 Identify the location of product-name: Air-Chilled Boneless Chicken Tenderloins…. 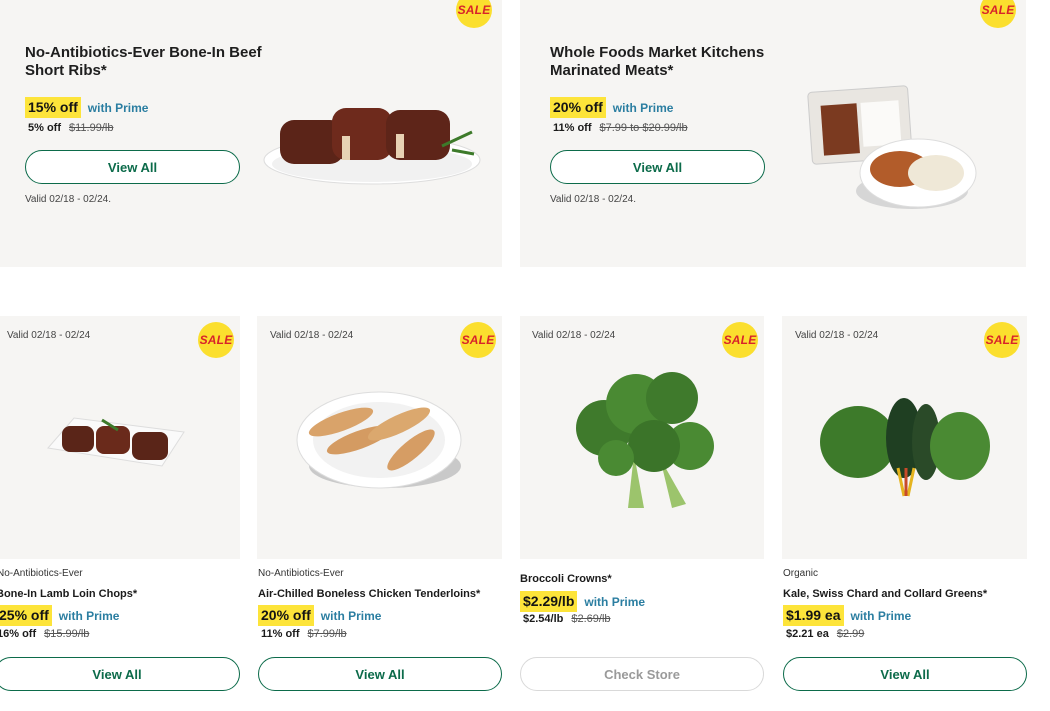
(369, 594).